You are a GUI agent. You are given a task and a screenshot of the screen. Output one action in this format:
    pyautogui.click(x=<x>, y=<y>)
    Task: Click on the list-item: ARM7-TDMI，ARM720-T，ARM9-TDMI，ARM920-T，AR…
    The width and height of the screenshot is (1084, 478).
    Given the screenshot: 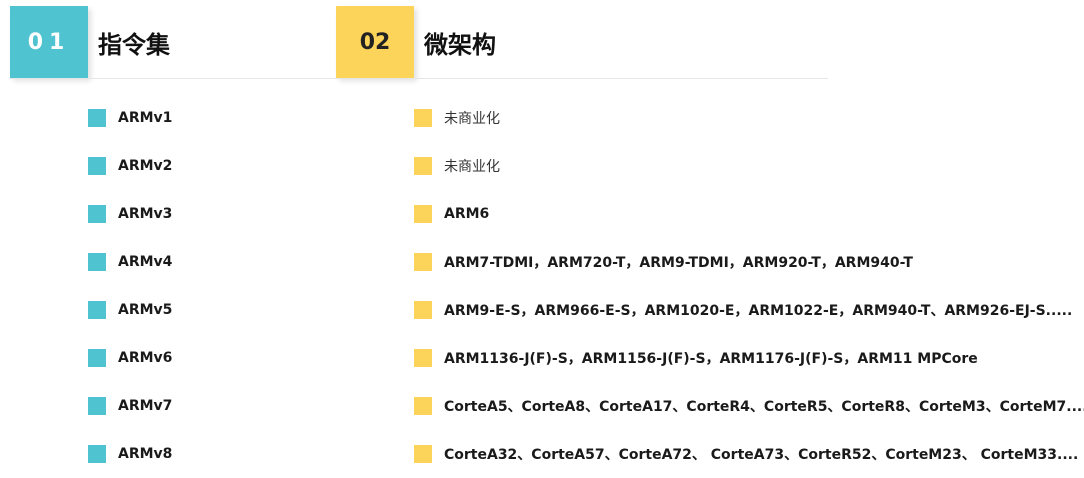 What is the action you would take?
    pyautogui.click(x=749, y=262)
    